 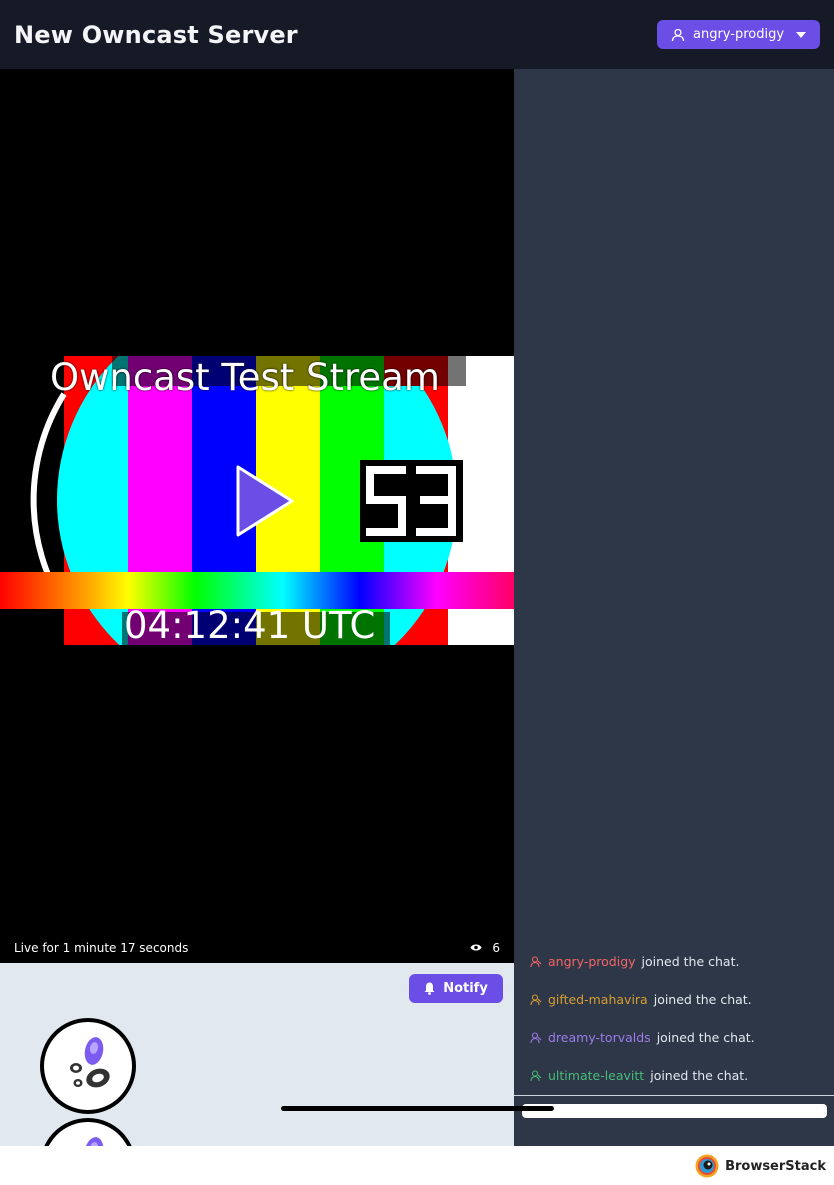 I want to click on chat-message: ultimate-leavitt joined the chat., so click(x=639, y=1075).